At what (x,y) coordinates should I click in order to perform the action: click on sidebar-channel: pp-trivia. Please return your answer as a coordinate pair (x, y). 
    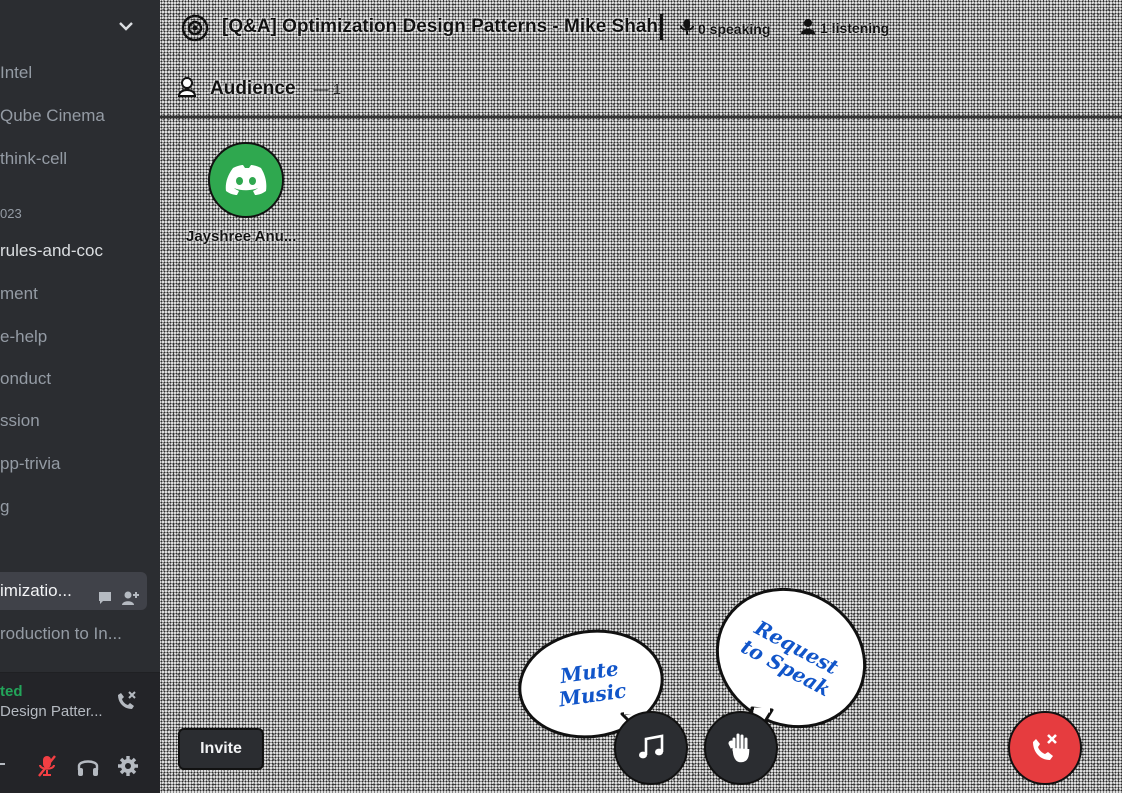
    Looking at the image, I should click on (80, 464).